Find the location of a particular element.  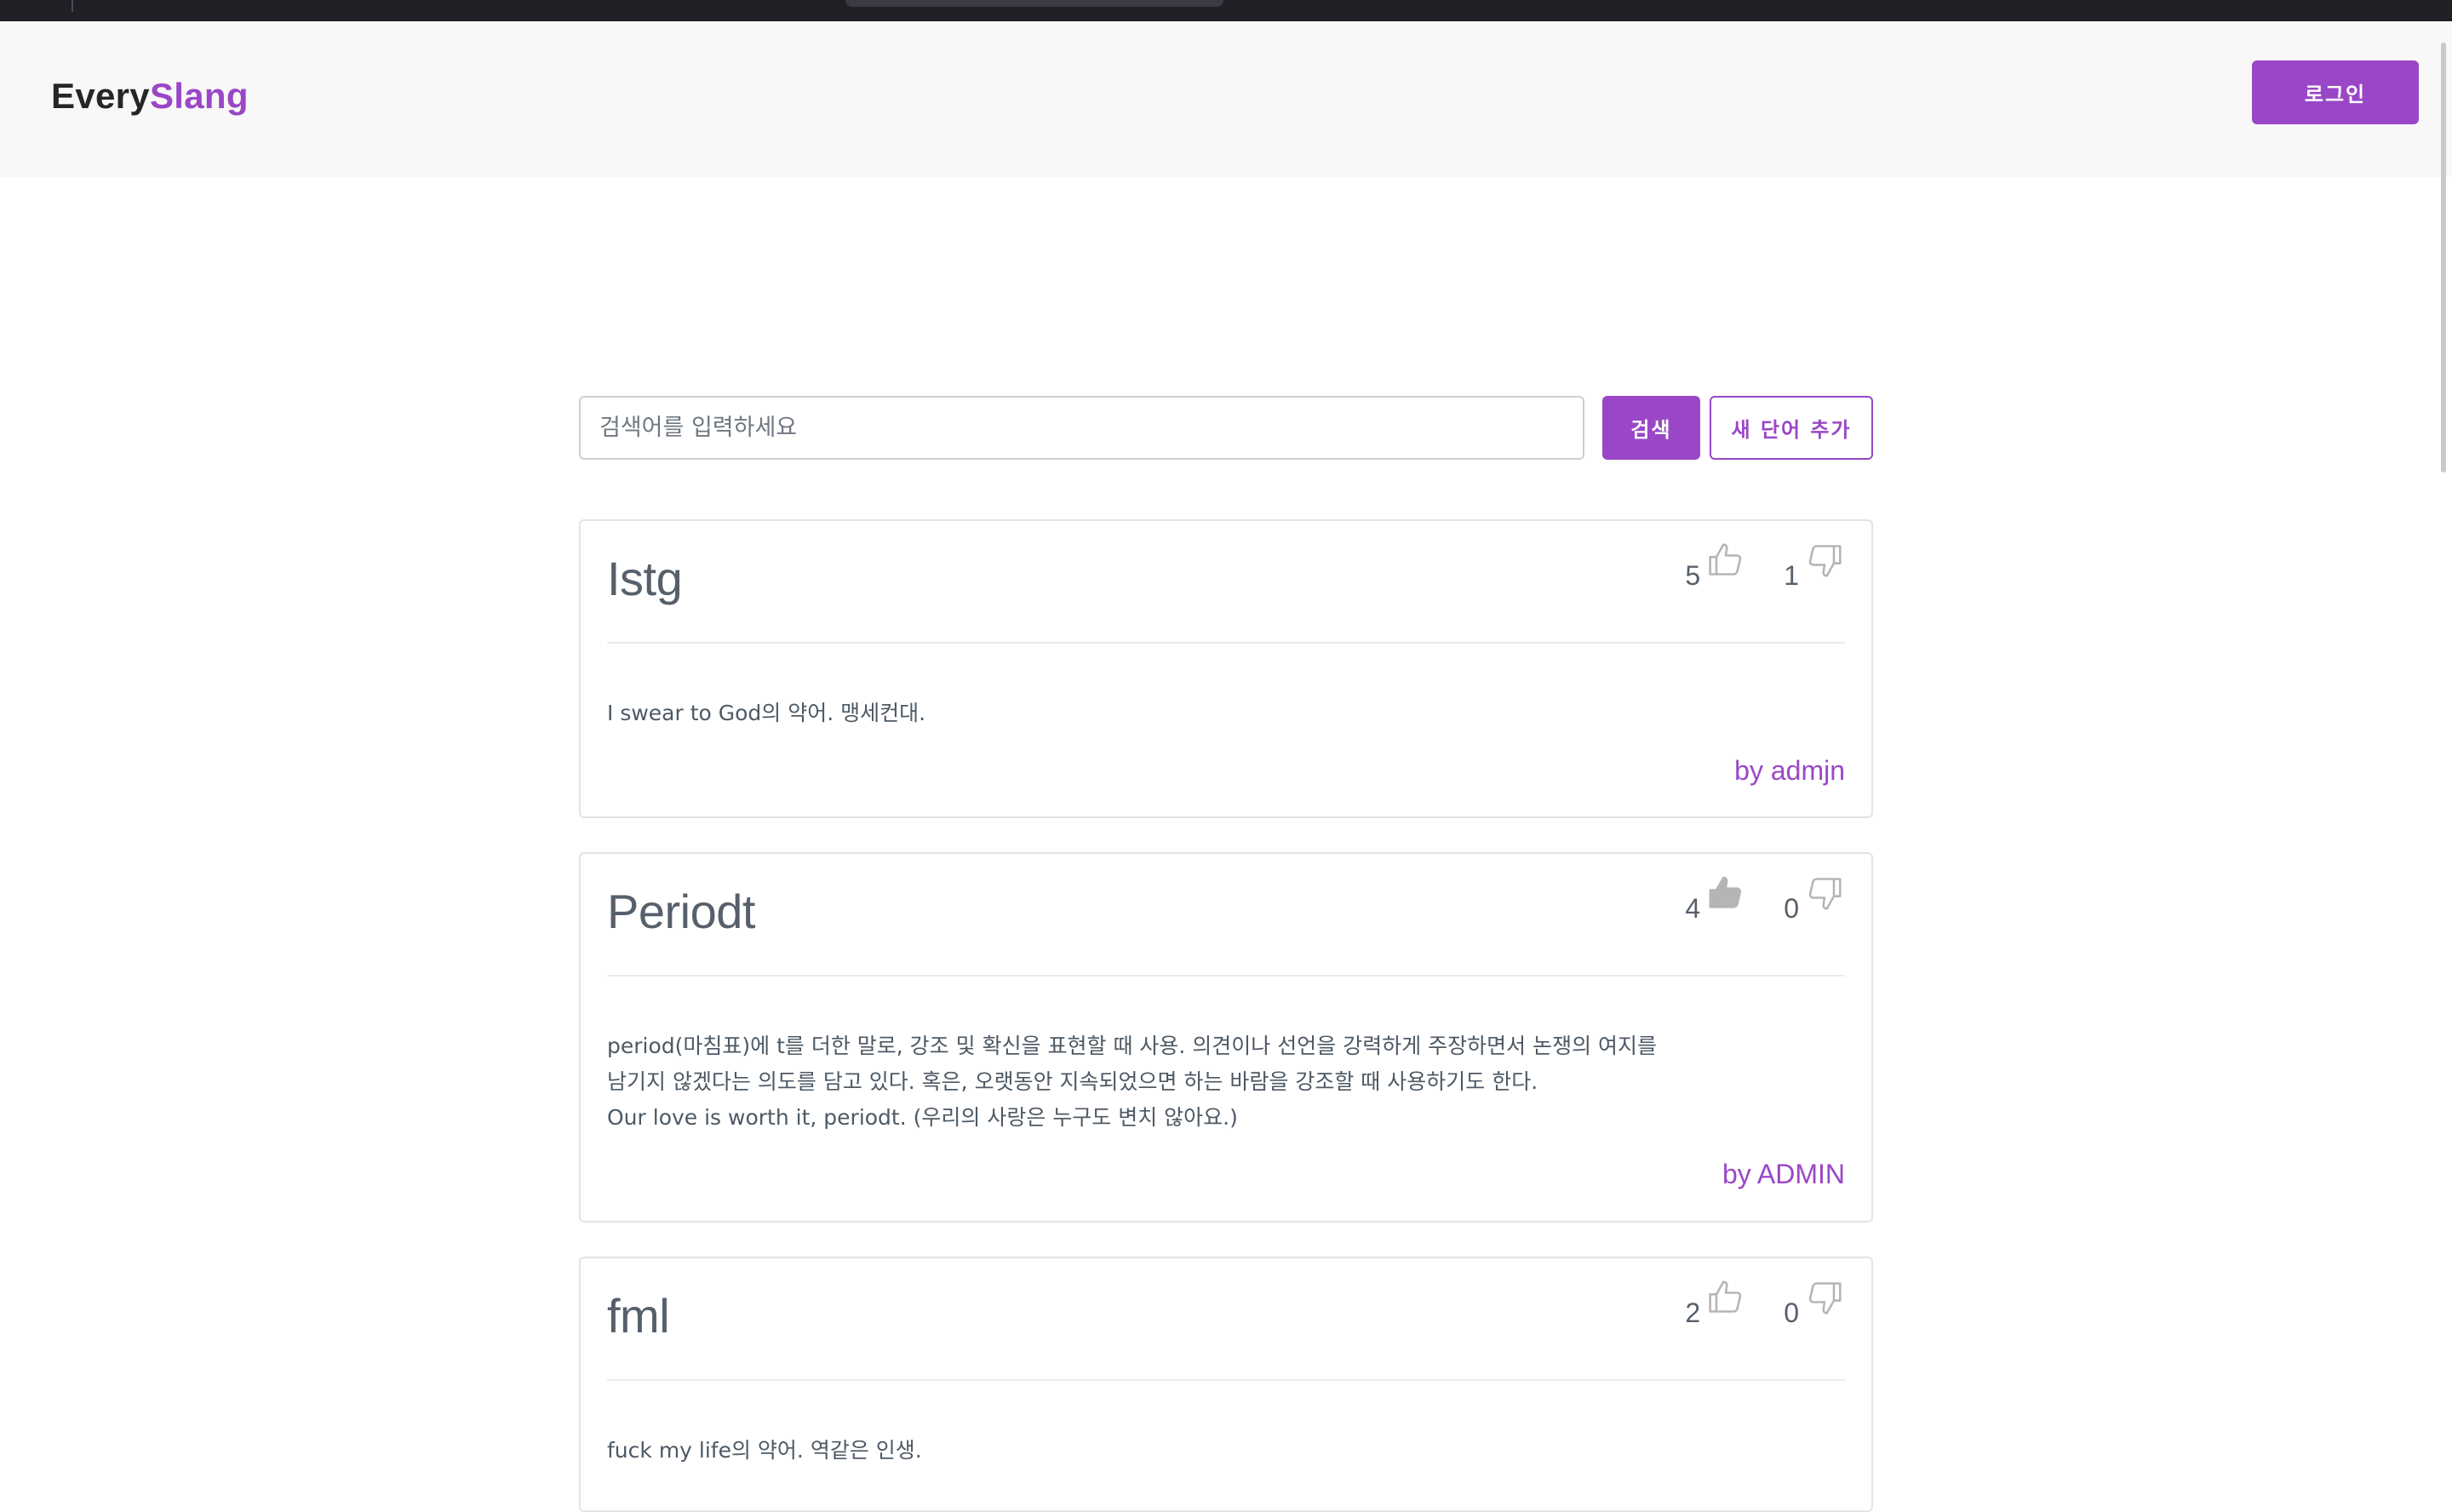

like-count: 4 is located at coordinates (1693, 908).